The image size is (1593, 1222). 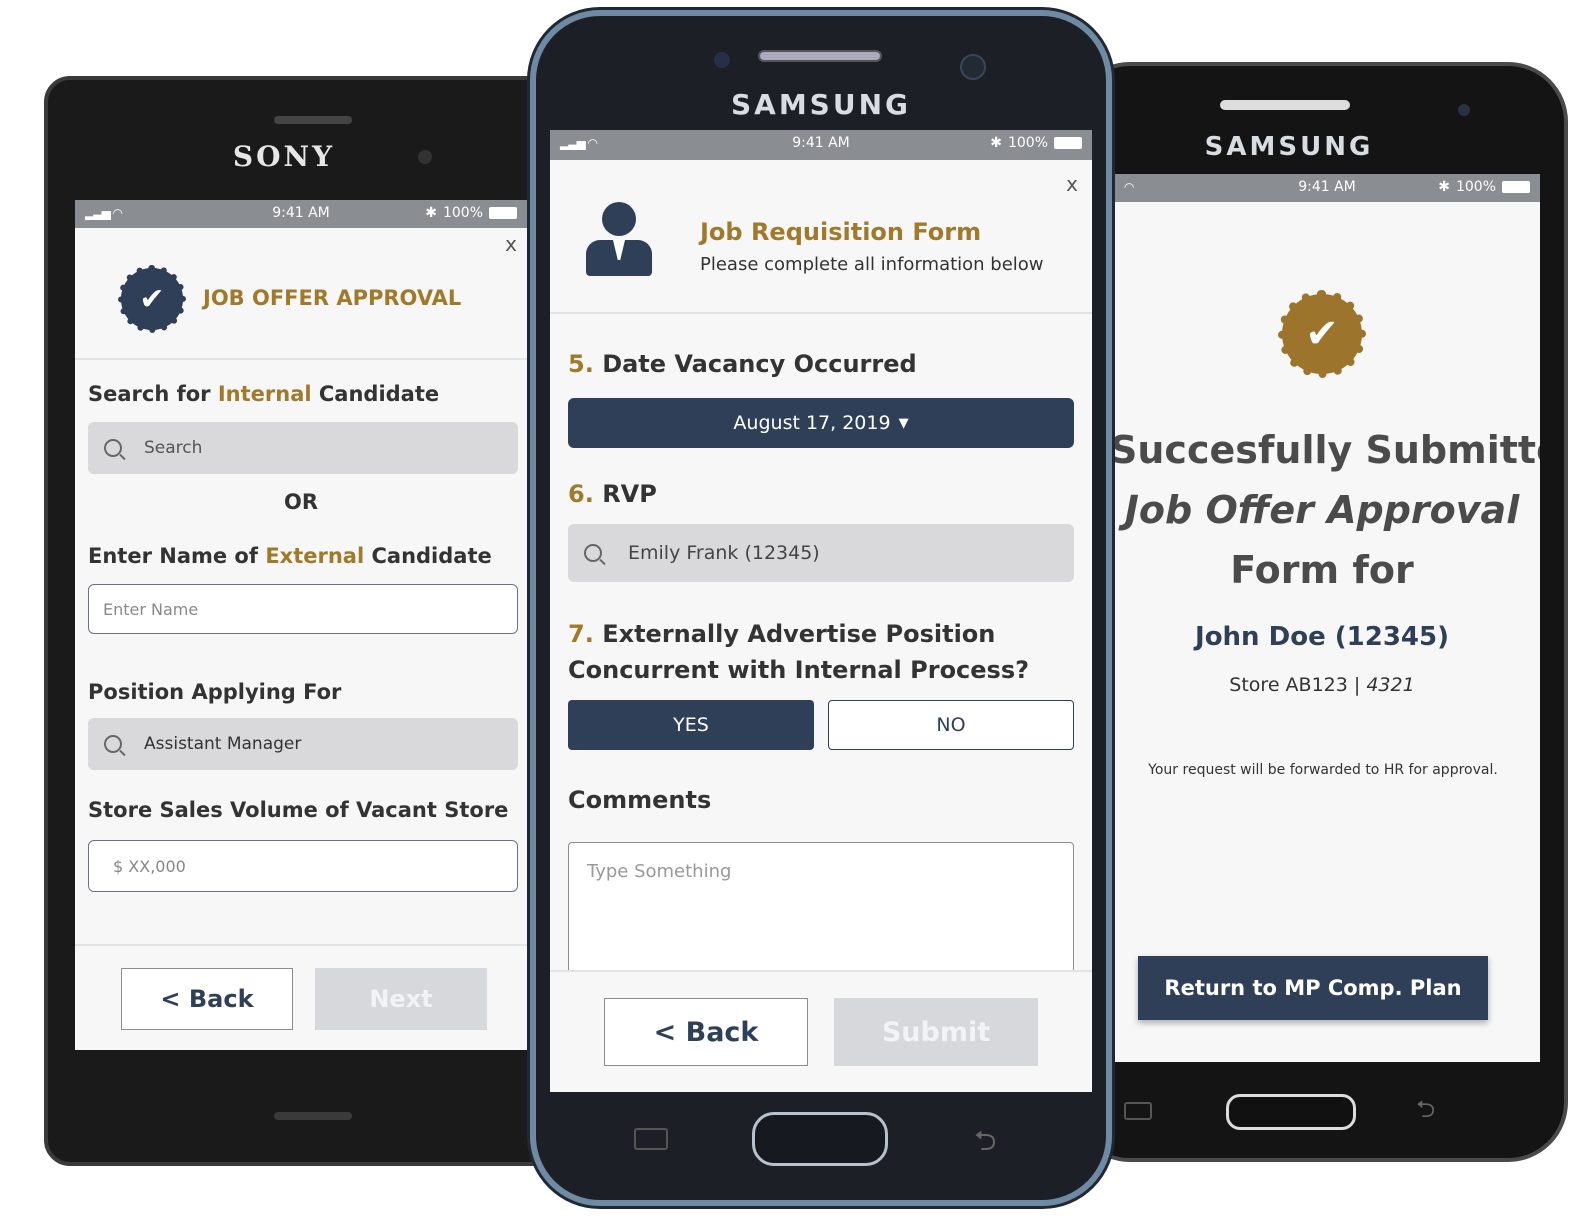 I want to click on comments-placeholder: Type Something, so click(x=659, y=871).